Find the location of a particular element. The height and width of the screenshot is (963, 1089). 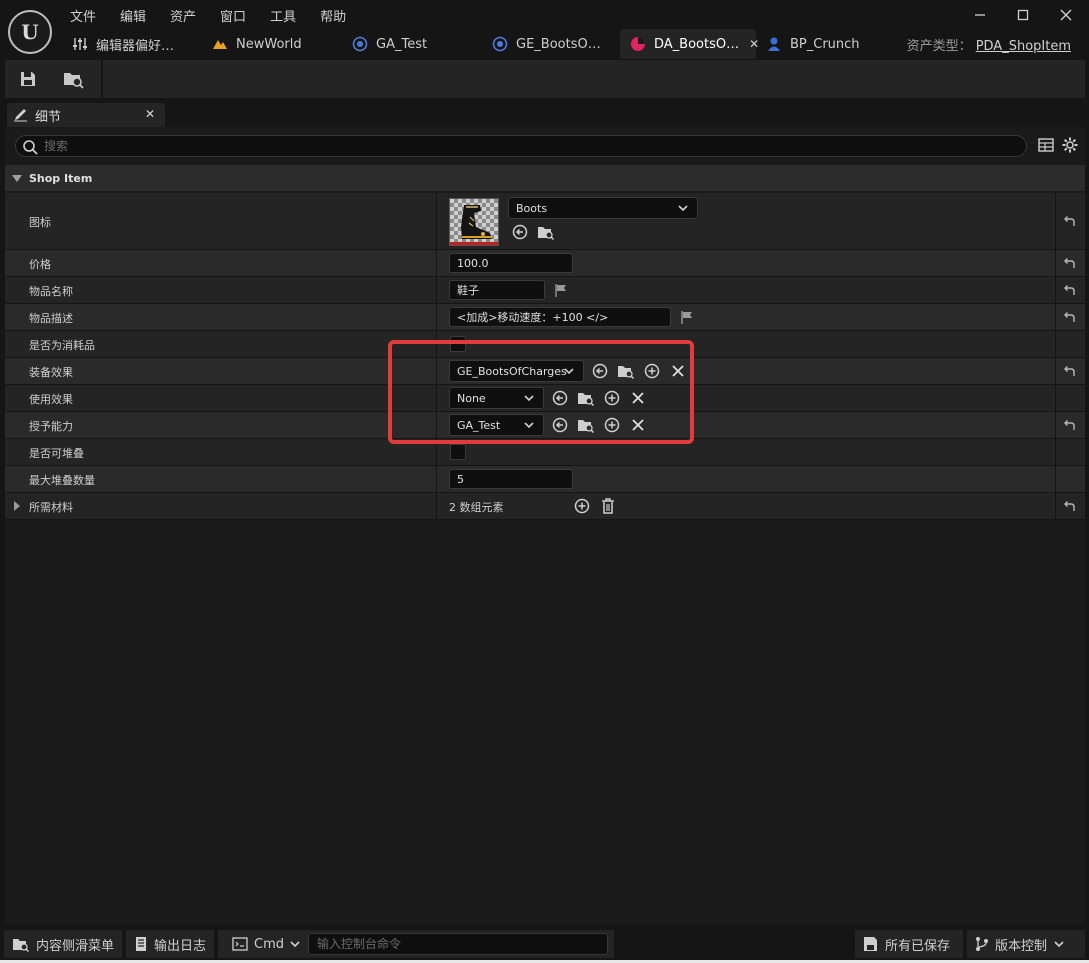

menu-edit: 编辑 is located at coordinates (133, 15).